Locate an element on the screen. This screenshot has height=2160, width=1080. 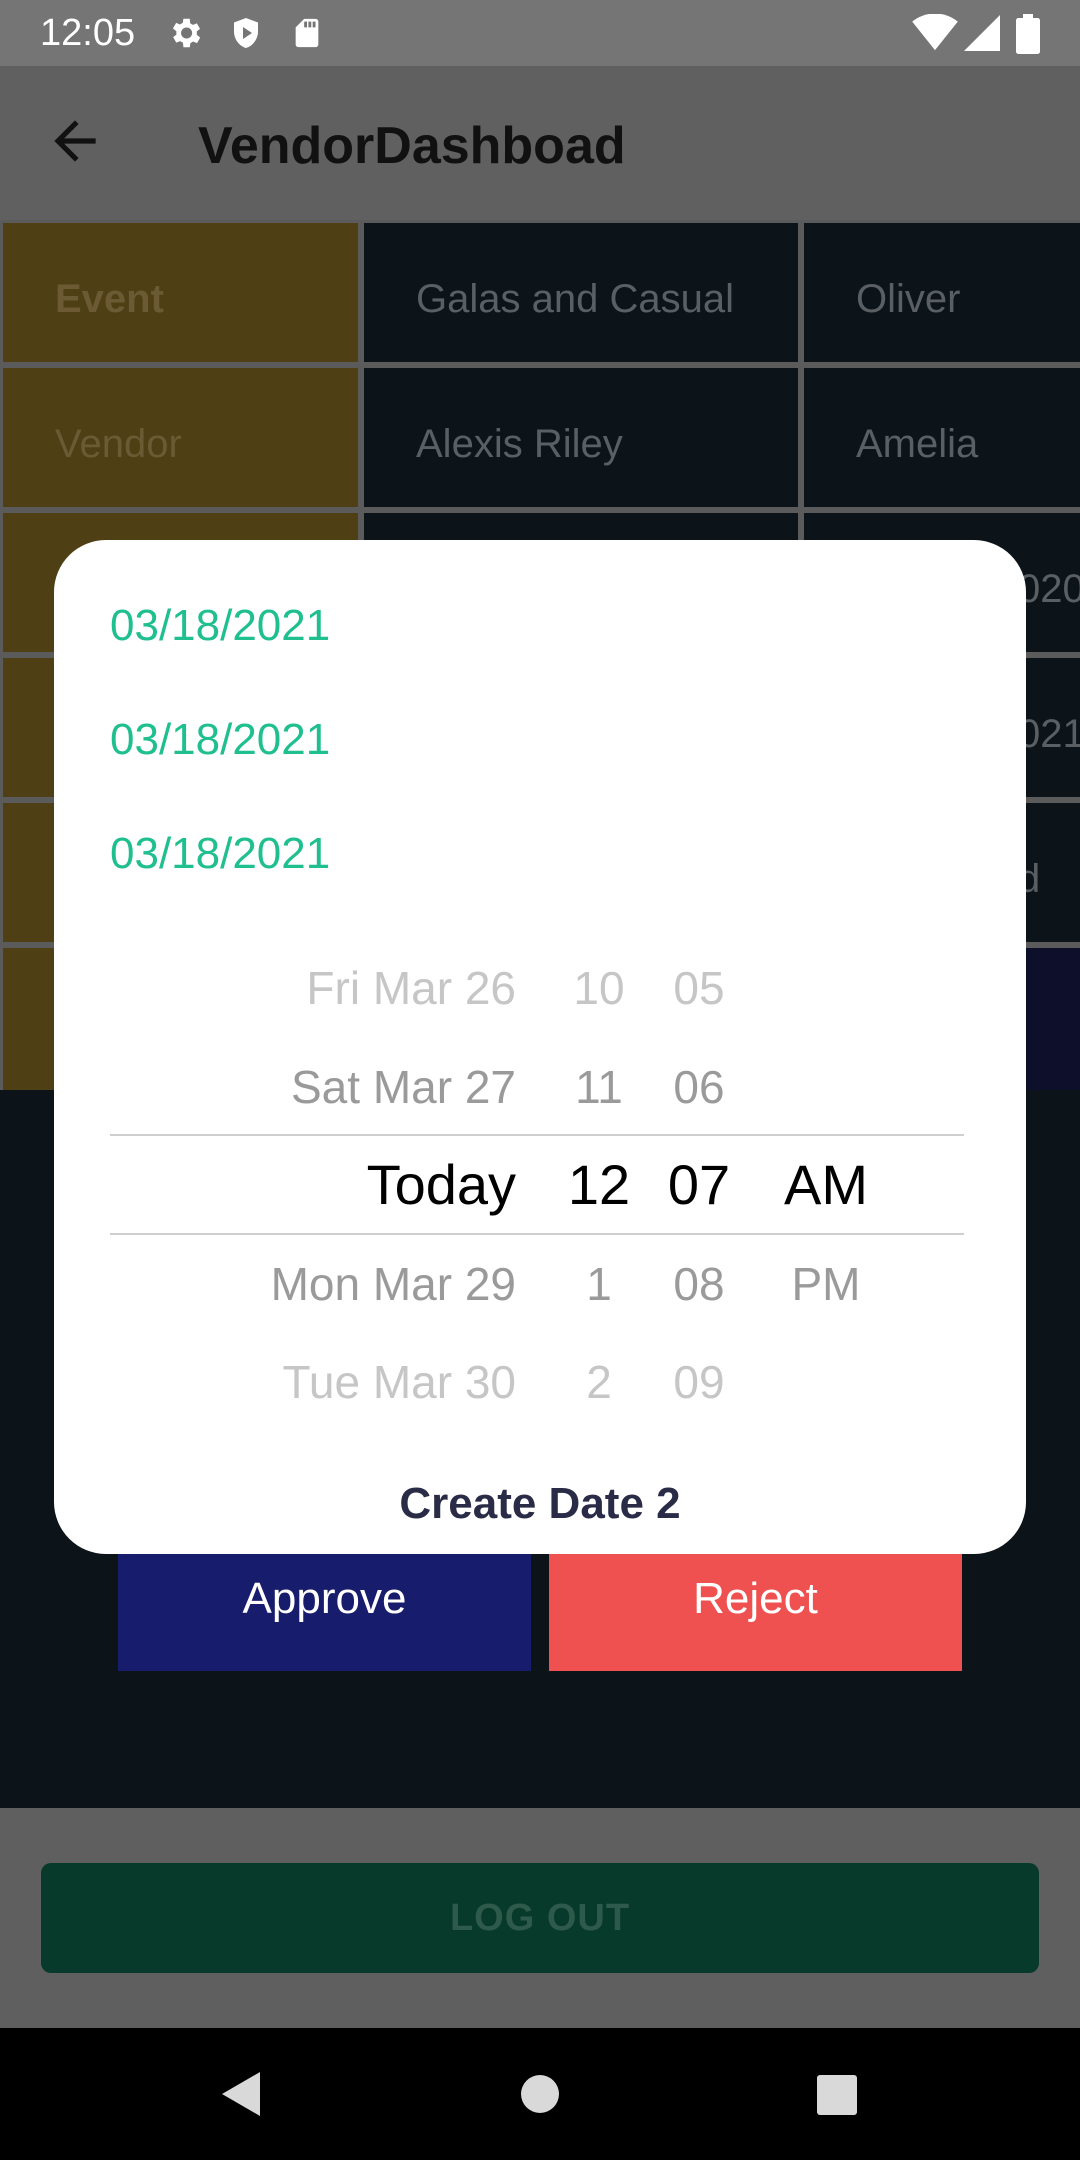
picker-ampm: AM is located at coordinates (826, 1184).